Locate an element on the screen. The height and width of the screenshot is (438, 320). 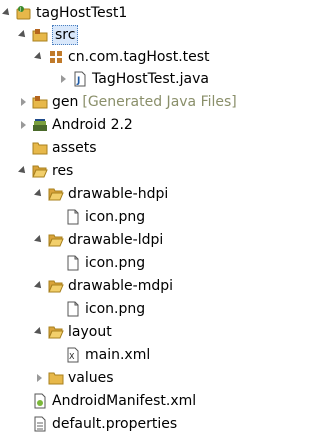
tree-item-mdpi-icon-png: icon.png is located at coordinates (103, 309).